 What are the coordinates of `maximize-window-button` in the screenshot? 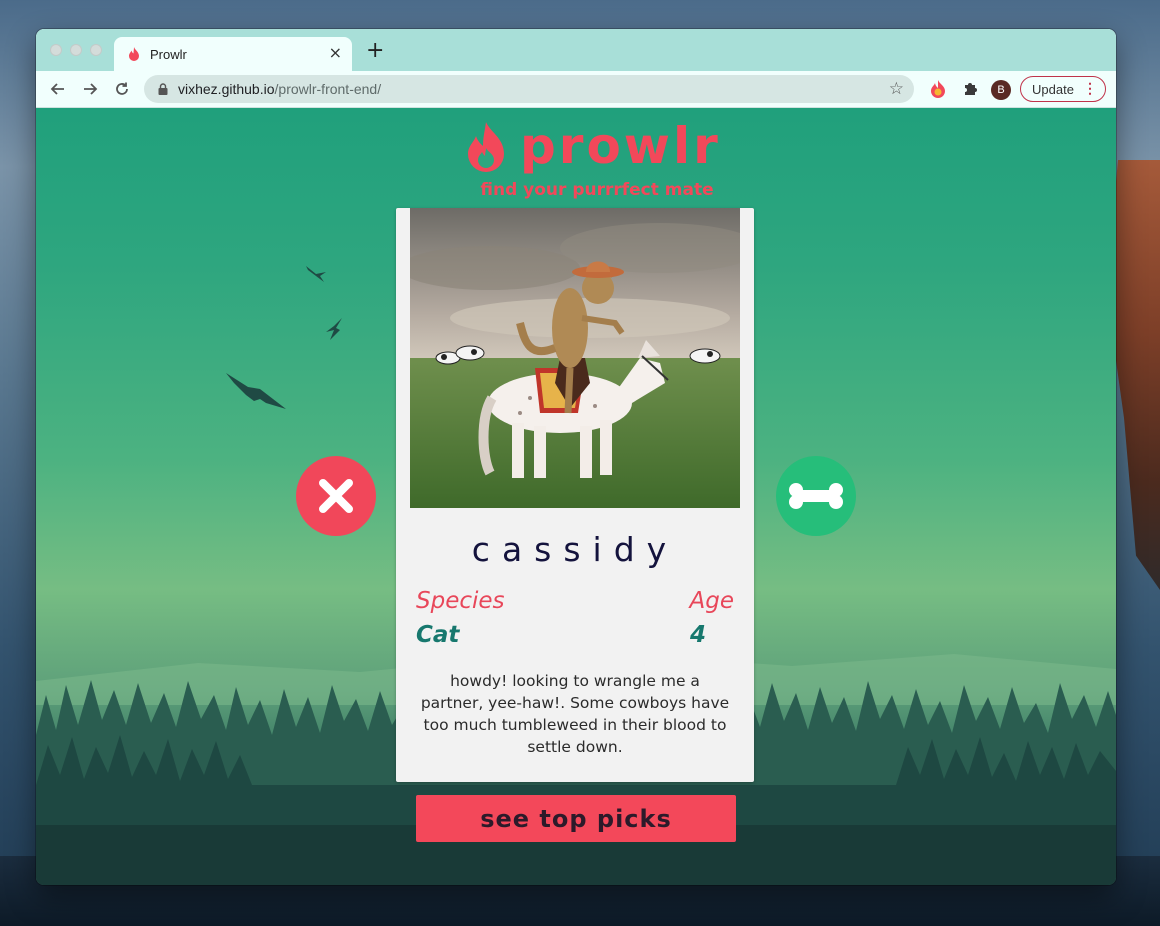 It's located at (96, 50).